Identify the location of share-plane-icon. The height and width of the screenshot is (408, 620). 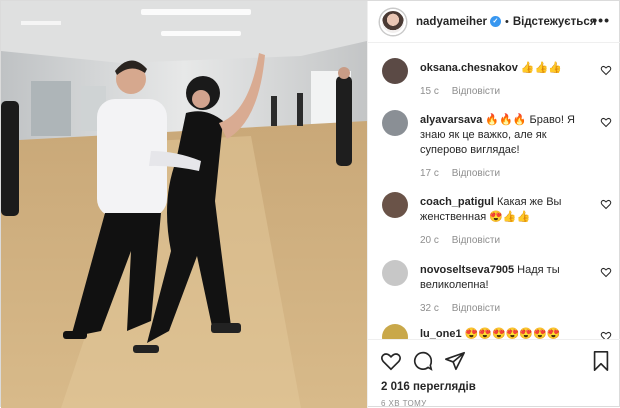
(455, 361).